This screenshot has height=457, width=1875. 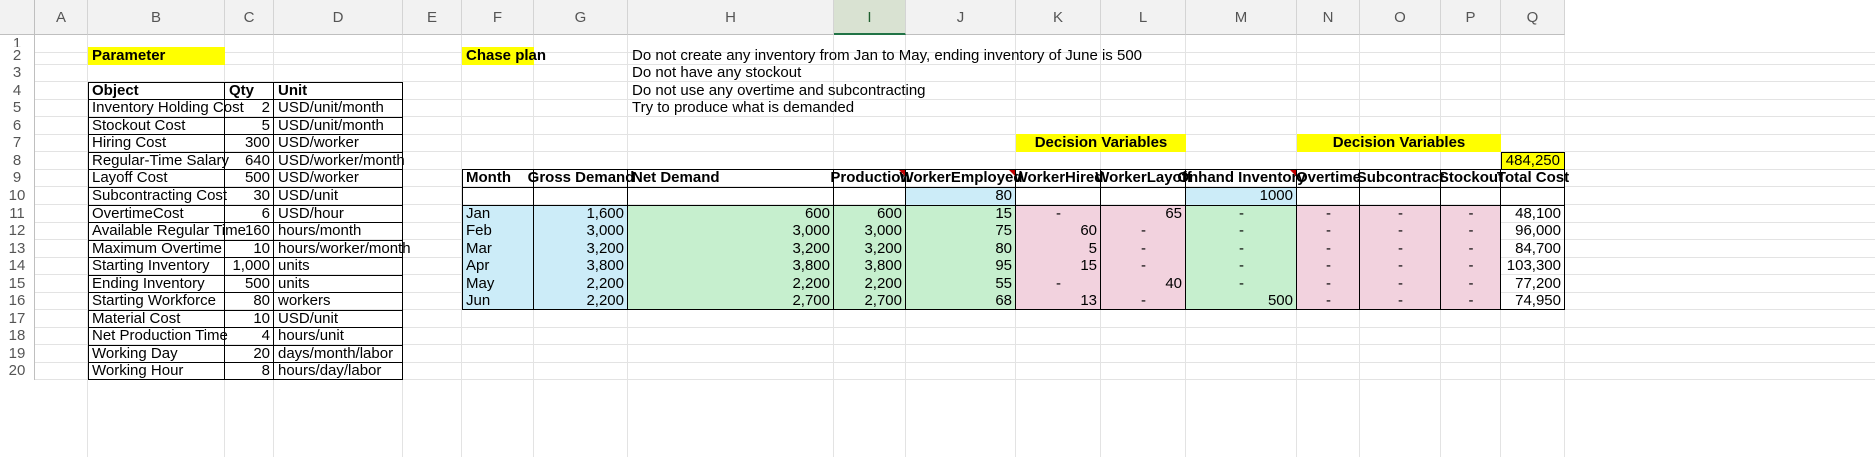 What do you see at coordinates (17, 249) in the screenshot?
I see `row-header-13: 13` at bounding box center [17, 249].